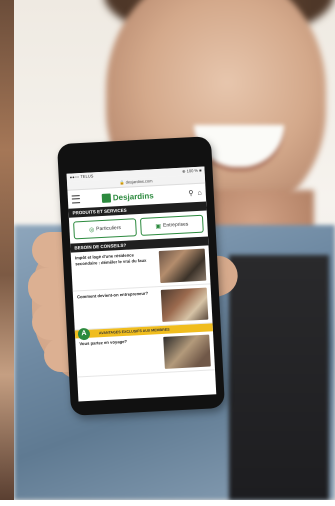  I want to click on desjardins-logo: Desjardins, so click(127, 196).